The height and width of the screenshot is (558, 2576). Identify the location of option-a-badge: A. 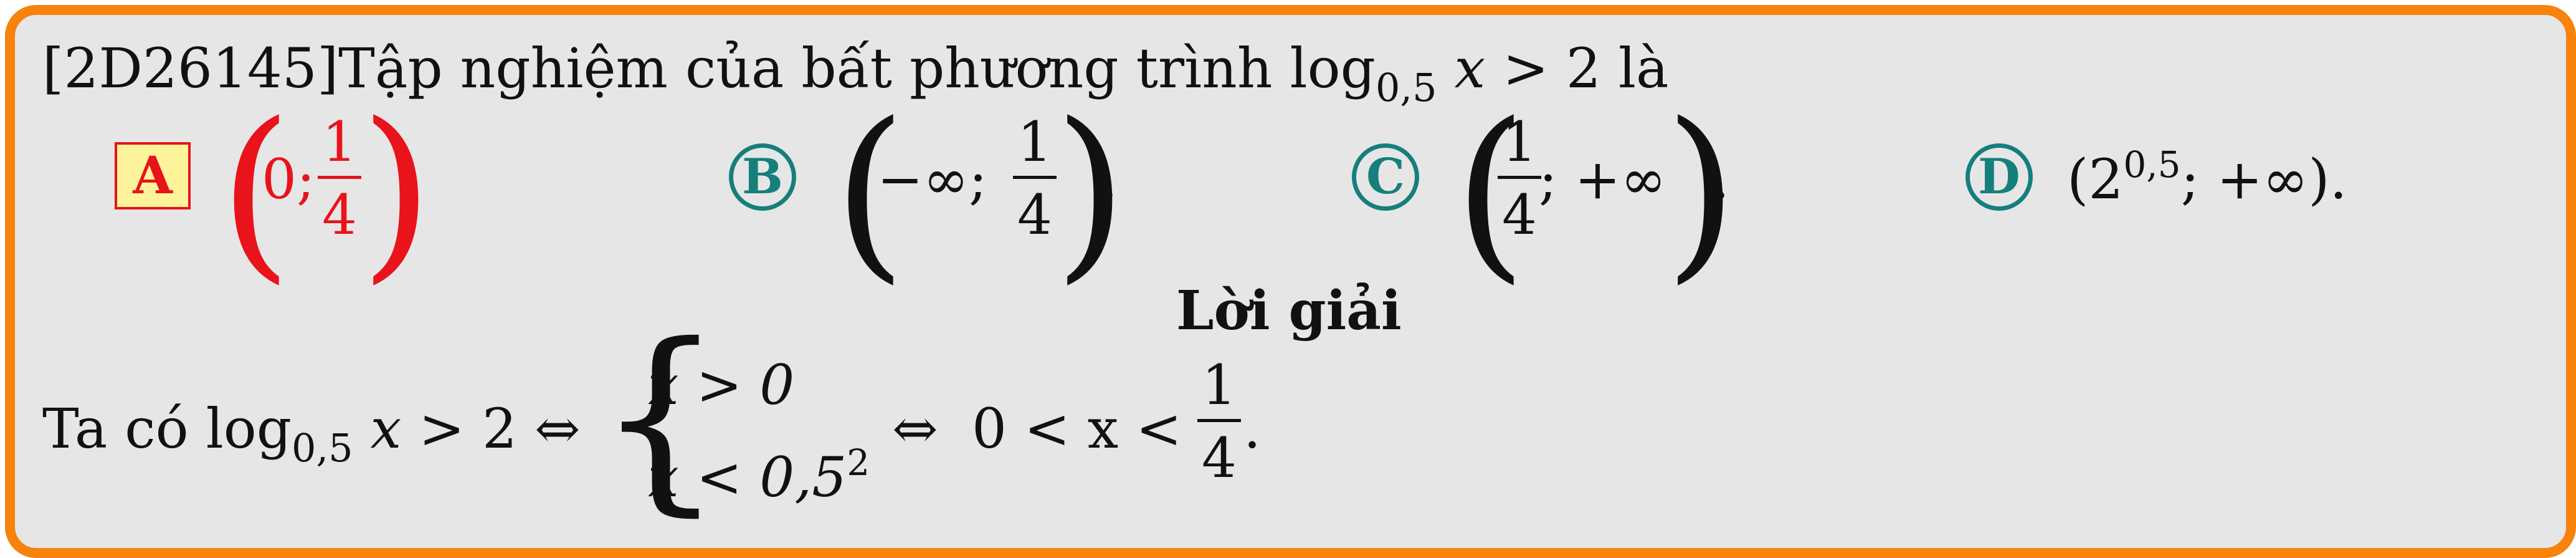
(153, 175).